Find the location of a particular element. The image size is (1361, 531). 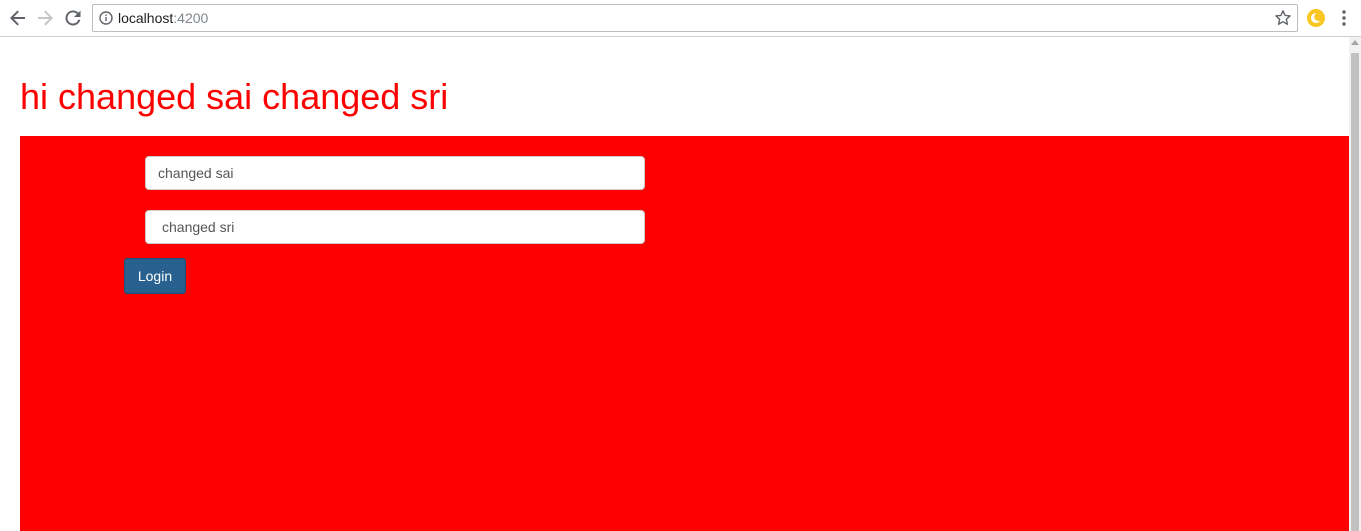

vertical-scrollbar is located at coordinates (1355, 284).